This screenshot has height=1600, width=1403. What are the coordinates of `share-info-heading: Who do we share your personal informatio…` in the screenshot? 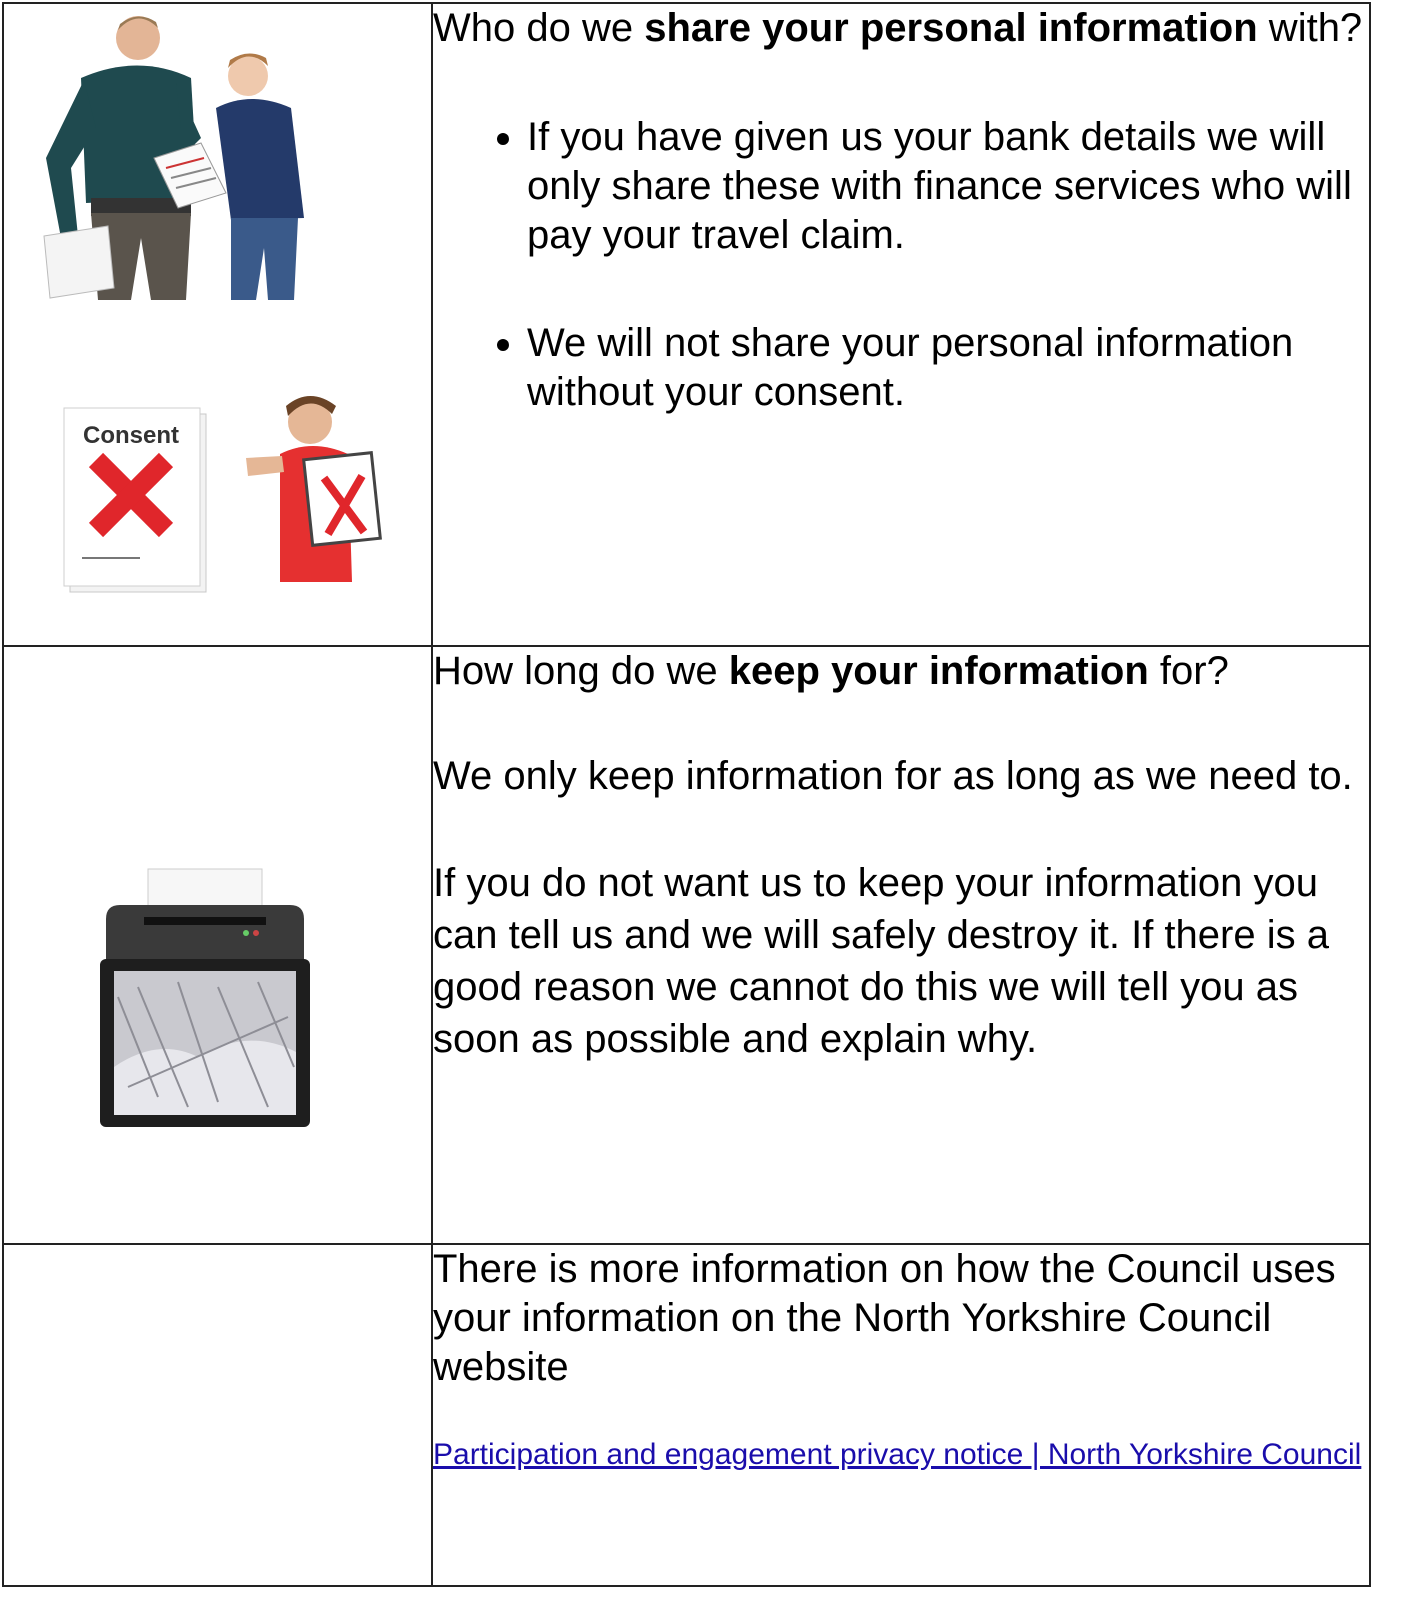 It's located at (901, 28).